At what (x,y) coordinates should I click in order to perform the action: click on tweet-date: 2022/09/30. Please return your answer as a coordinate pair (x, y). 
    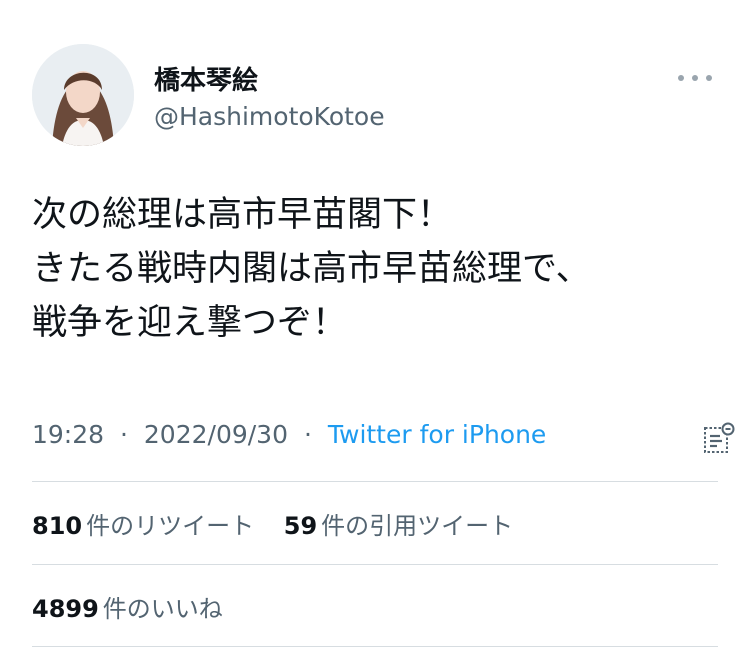
    Looking at the image, I should click on (216, 434).